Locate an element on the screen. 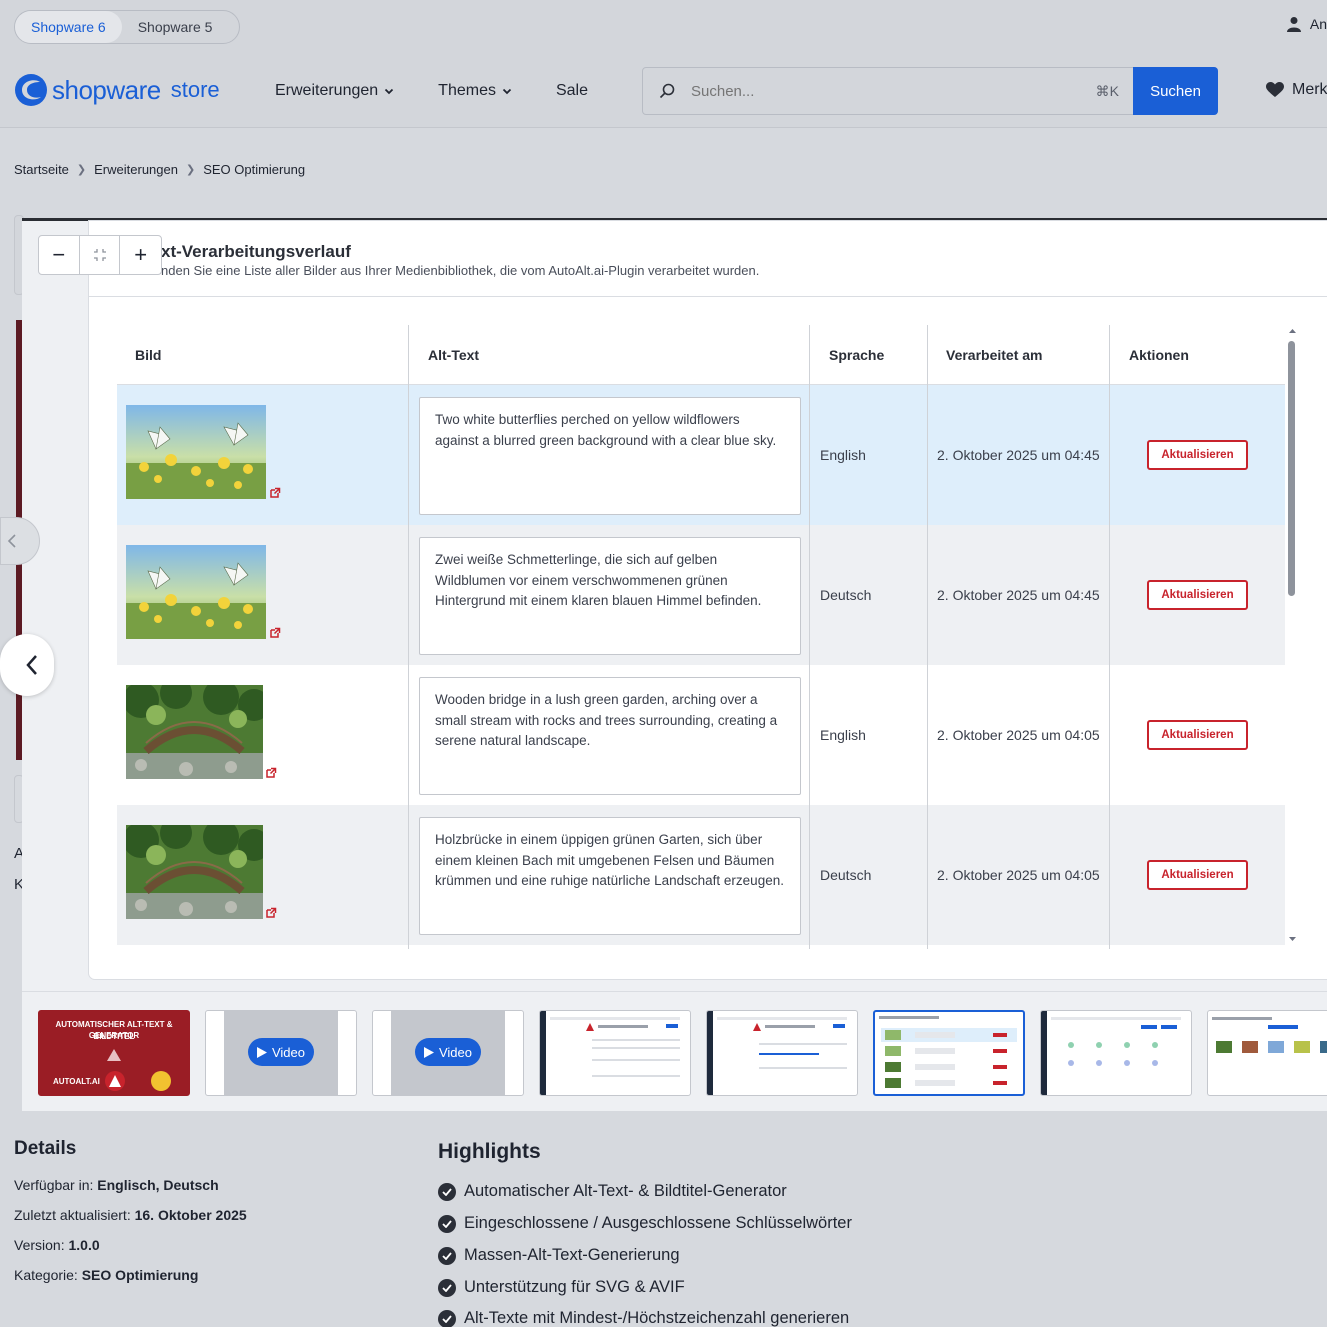 The height and width of the screenshot is (1327, 1327). prev-slide-button is located at coordinates (27, 665).